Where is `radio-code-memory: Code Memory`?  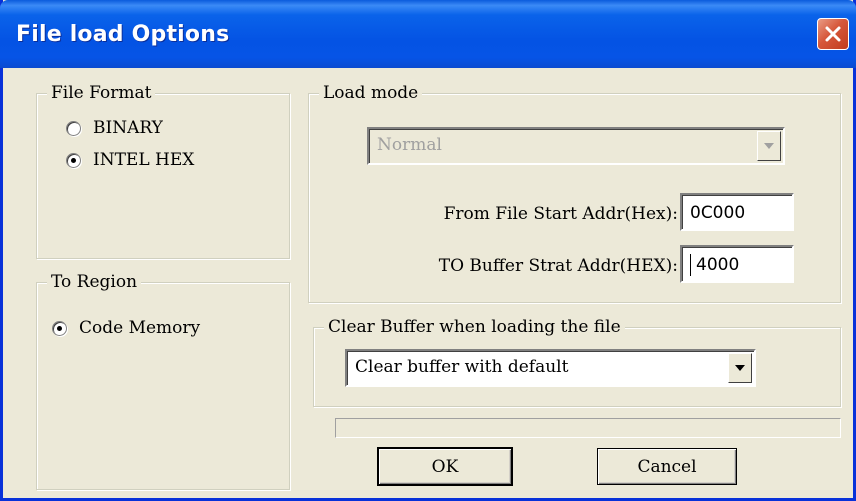
radio-code-memory: Code Memory is located at coordinates (126, 328).